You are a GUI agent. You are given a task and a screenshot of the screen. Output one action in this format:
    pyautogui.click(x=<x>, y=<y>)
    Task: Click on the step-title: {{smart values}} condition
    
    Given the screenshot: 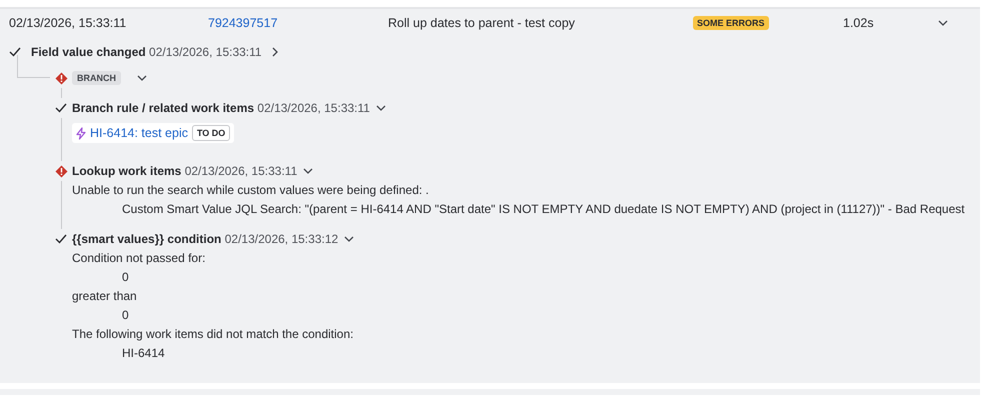 What is the action you would take?
    pyautogui.click(x=147, y=239)
    